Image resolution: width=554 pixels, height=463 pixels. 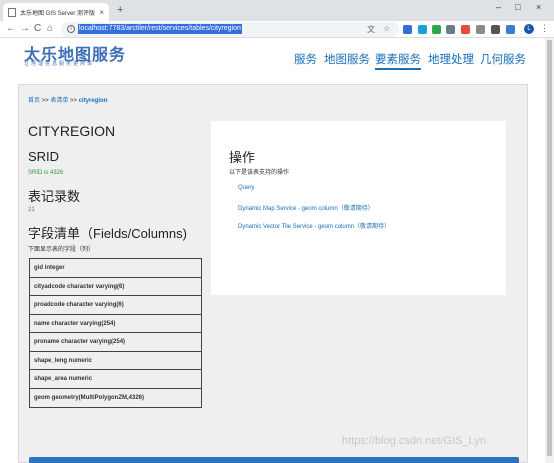 I want to click on forward-button: →, so click(x=25, y=29).